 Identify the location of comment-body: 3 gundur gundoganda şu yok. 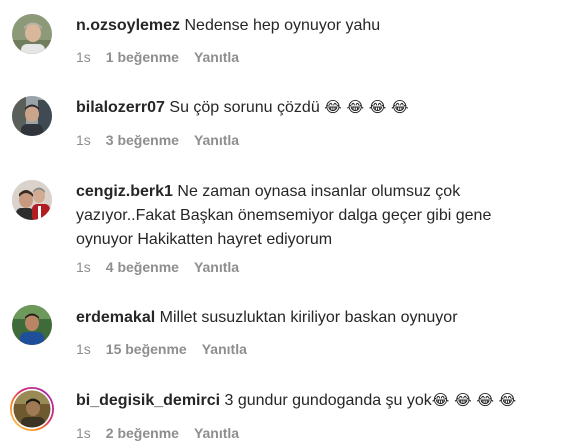
(328, 400).